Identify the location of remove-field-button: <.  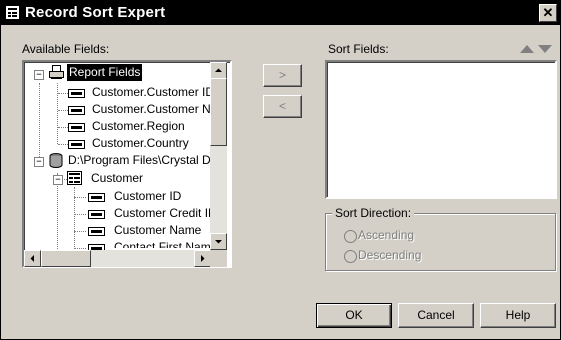
(282, 106).